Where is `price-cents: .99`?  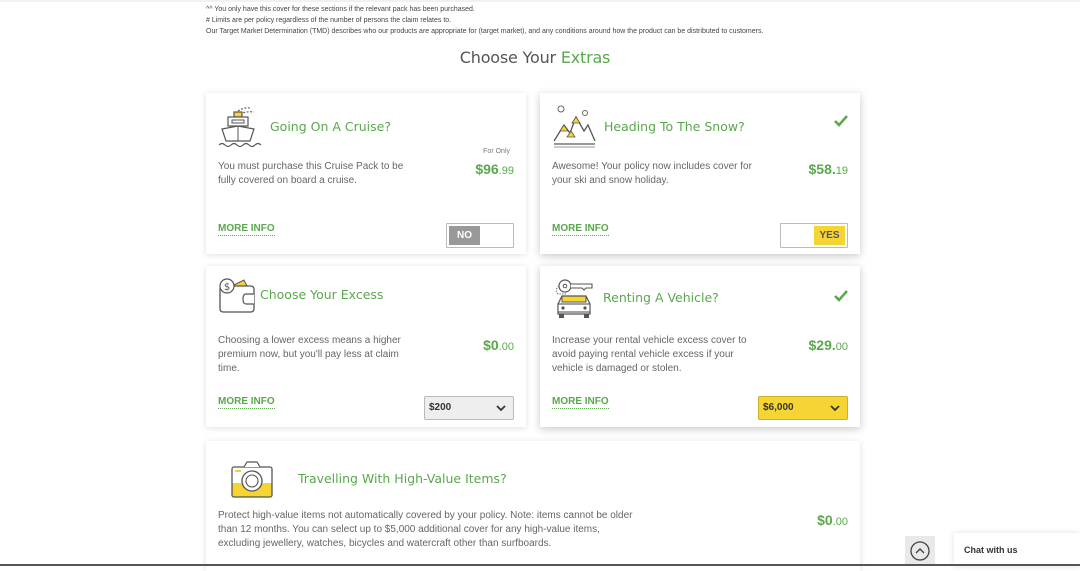 price-cents: .99 is located at coordinates (506, 171).